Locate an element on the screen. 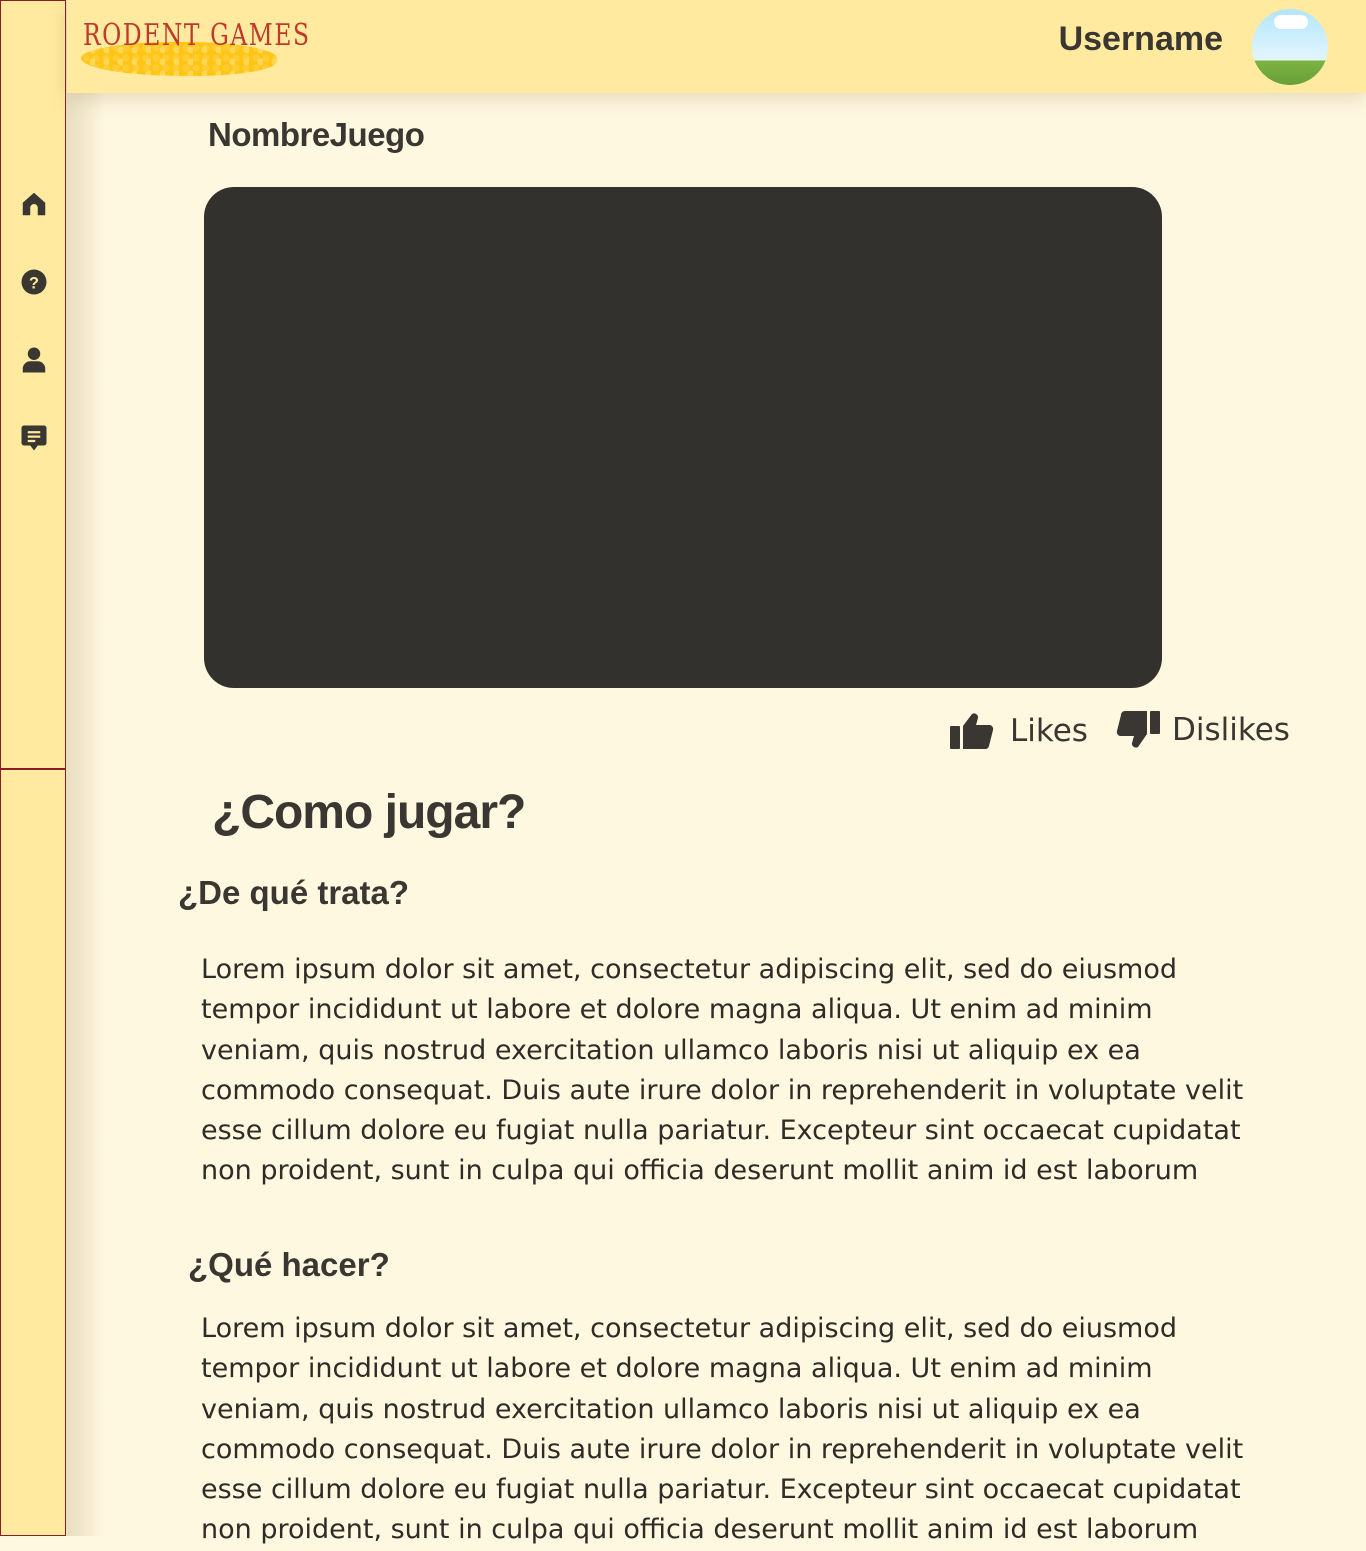  top-header: RODENT GAMES Username is located at coordinates (716, 46).